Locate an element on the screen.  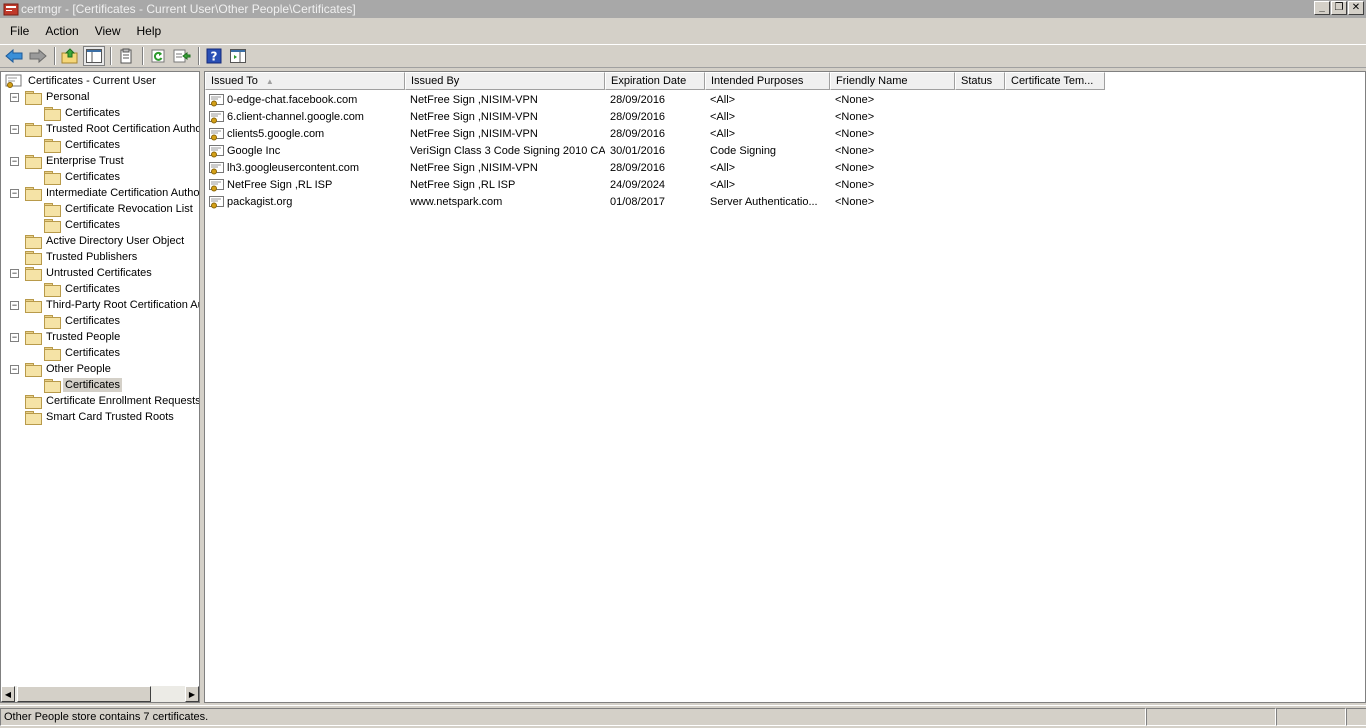
tree-item: Certificate Revocation List is located at coordinates (119, 209).